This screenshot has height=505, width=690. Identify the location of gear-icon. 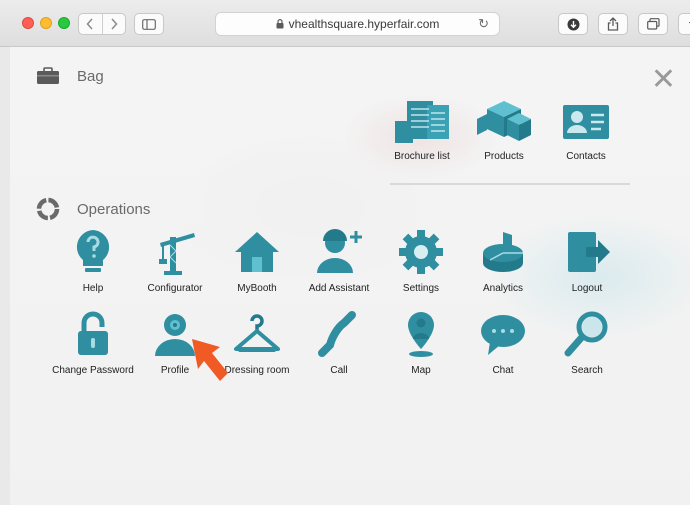
(421, 252).